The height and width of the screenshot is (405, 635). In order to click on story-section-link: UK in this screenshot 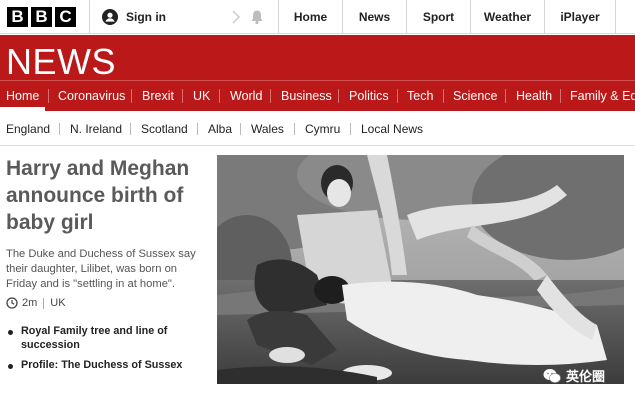, I will do `click(57, 303)`.